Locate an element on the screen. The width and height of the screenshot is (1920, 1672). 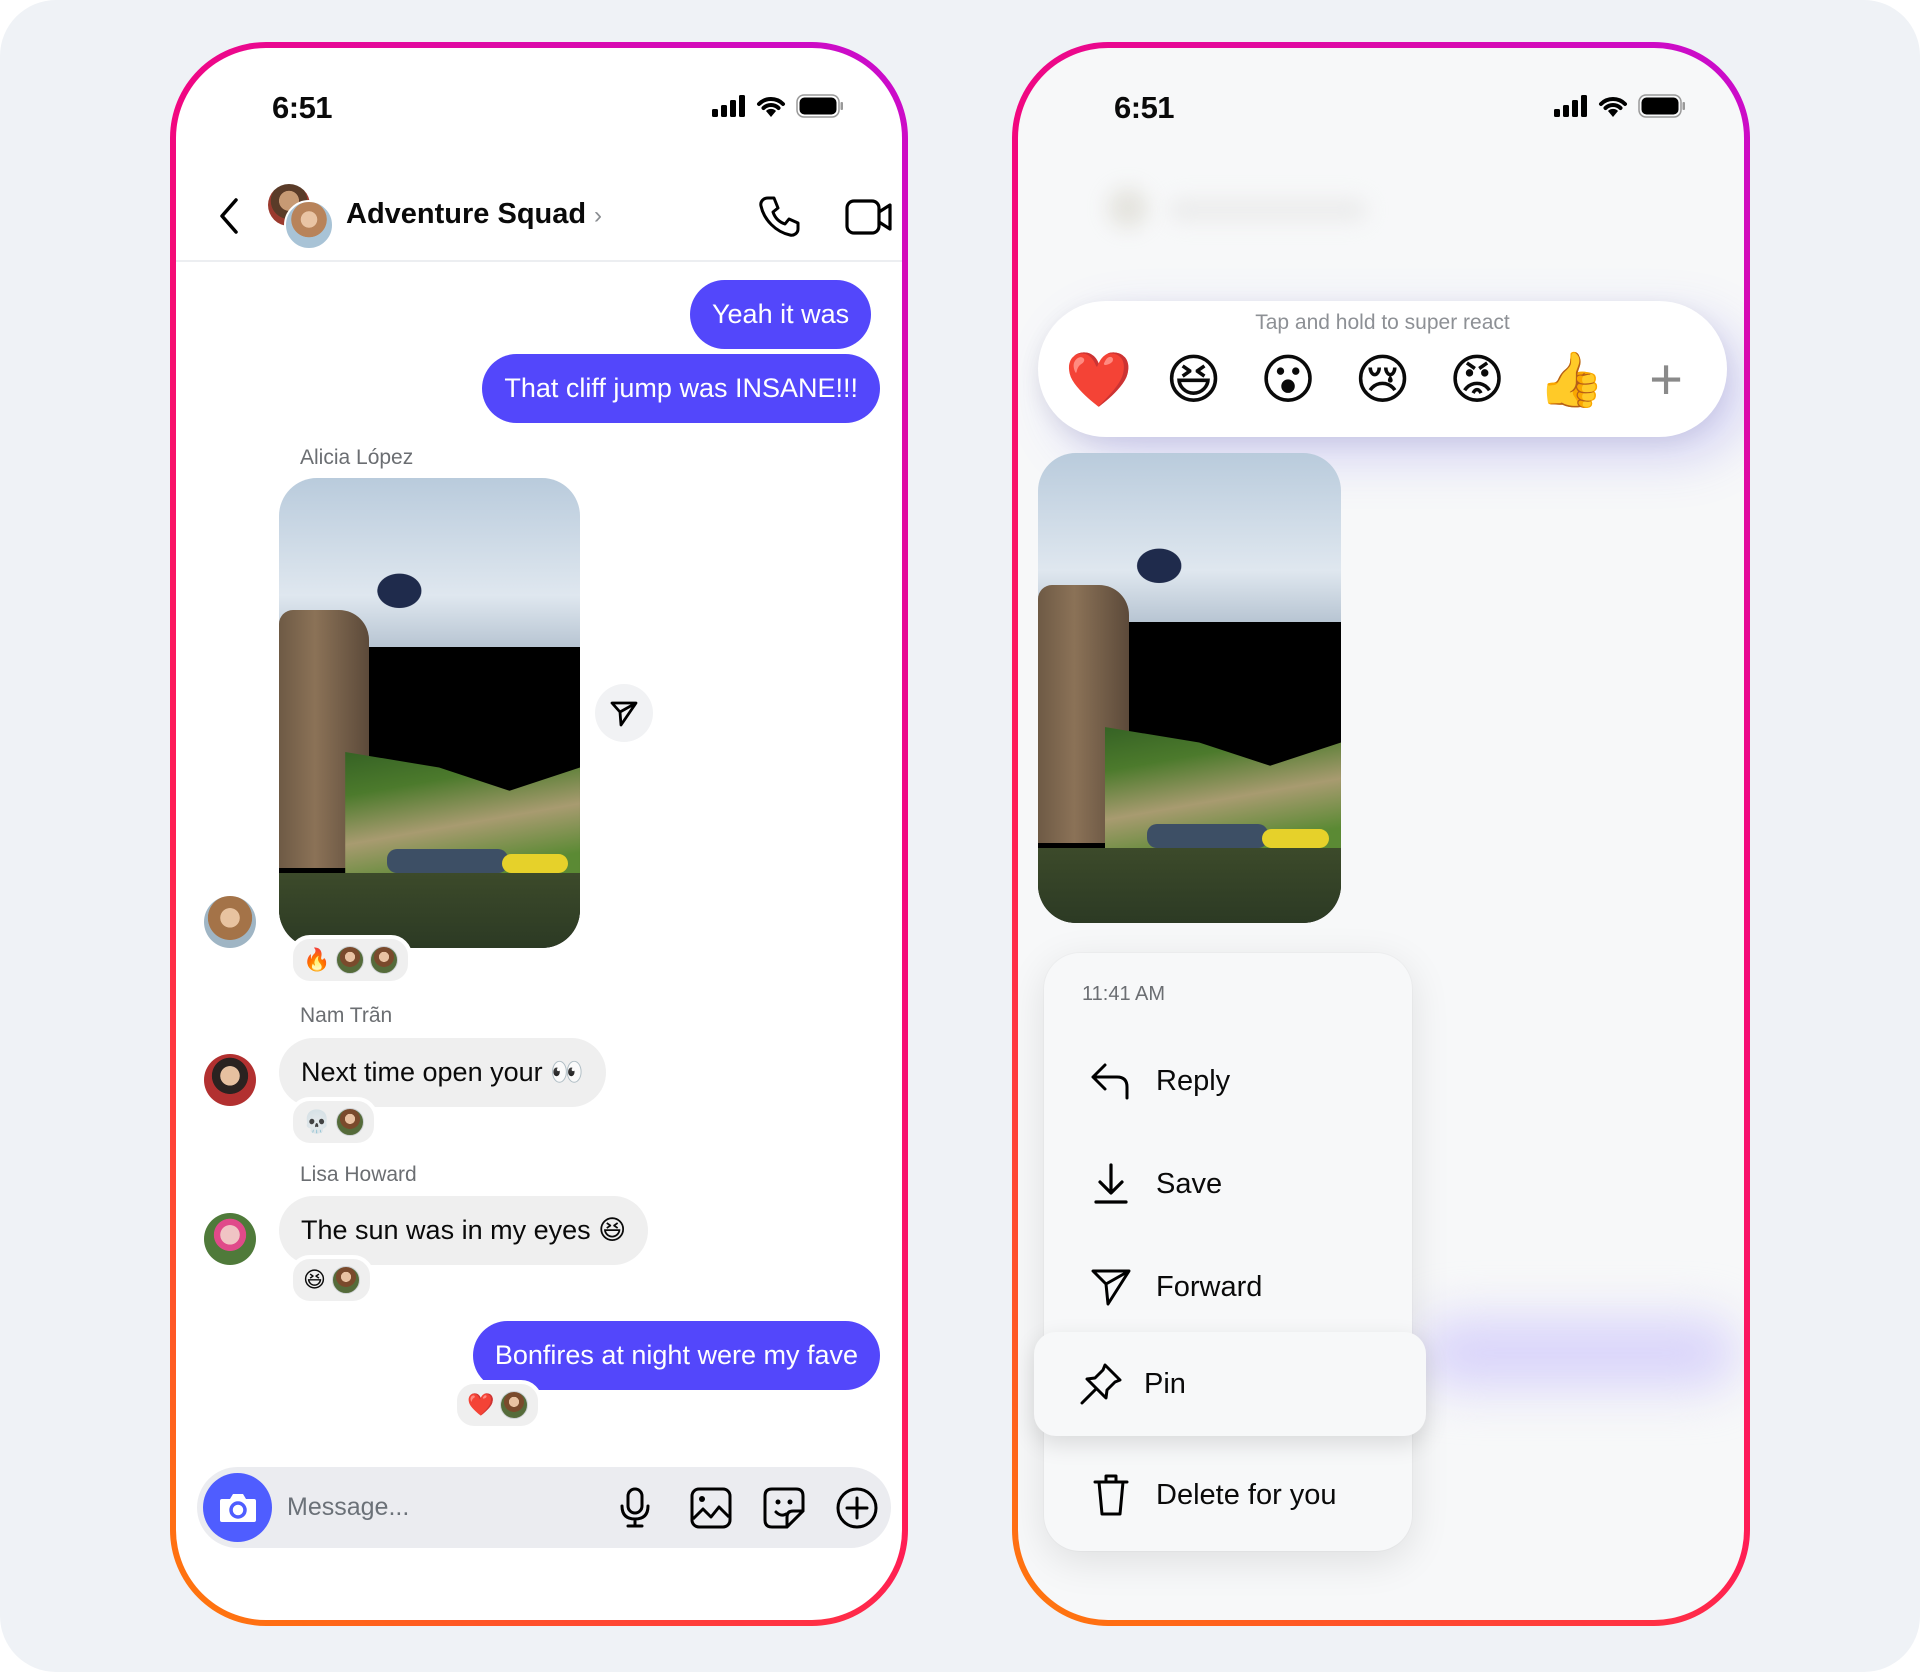
forward-photo-button is located at coordinates (624, 713).